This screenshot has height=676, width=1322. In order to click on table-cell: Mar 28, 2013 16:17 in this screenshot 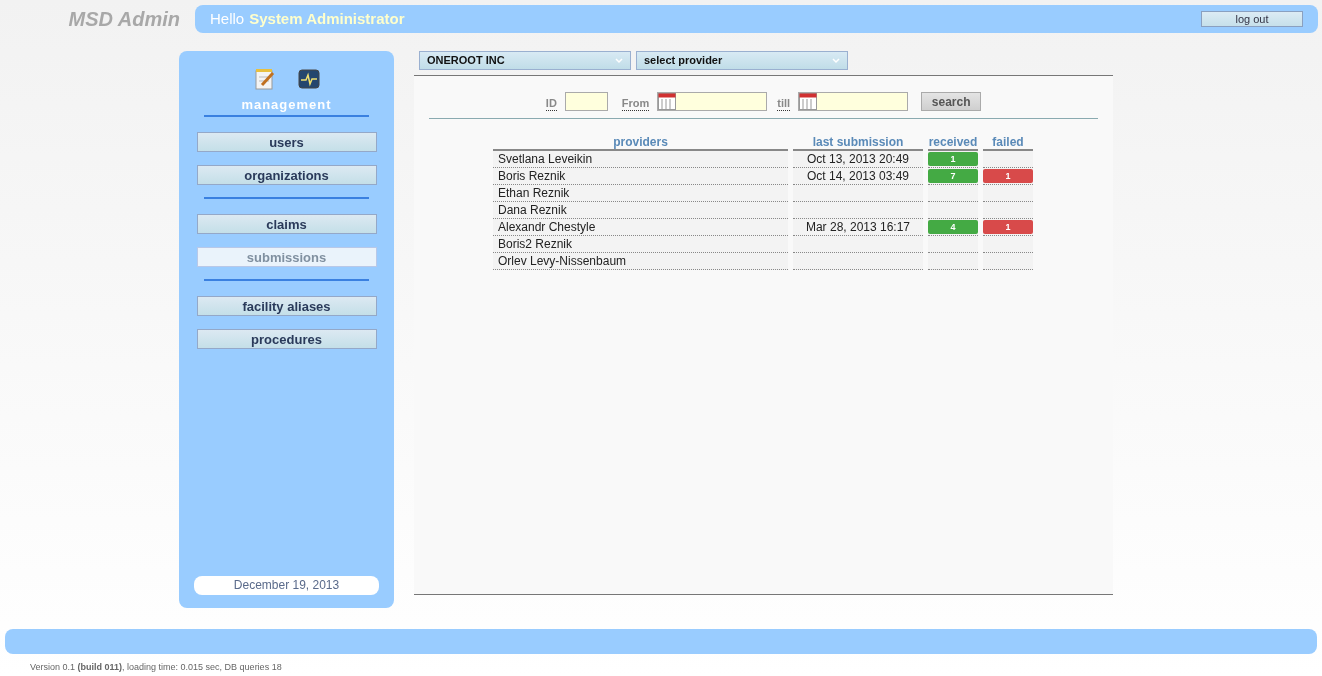, I will do `click(858, 227)`.